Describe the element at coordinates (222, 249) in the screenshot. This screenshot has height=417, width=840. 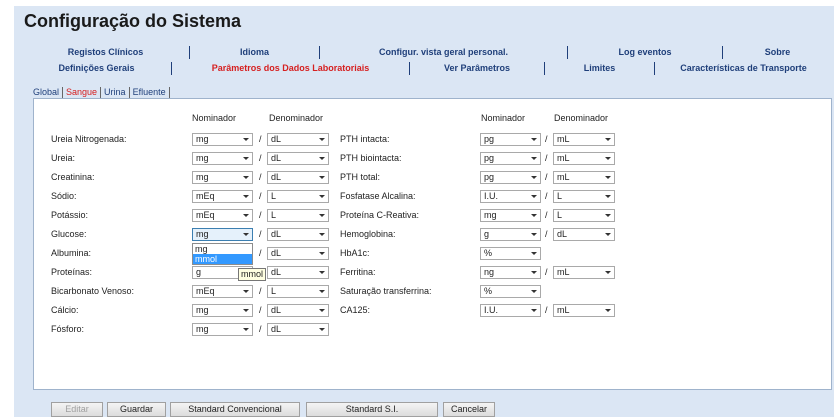
I see `dropdown-option-mg: mg` at that location.